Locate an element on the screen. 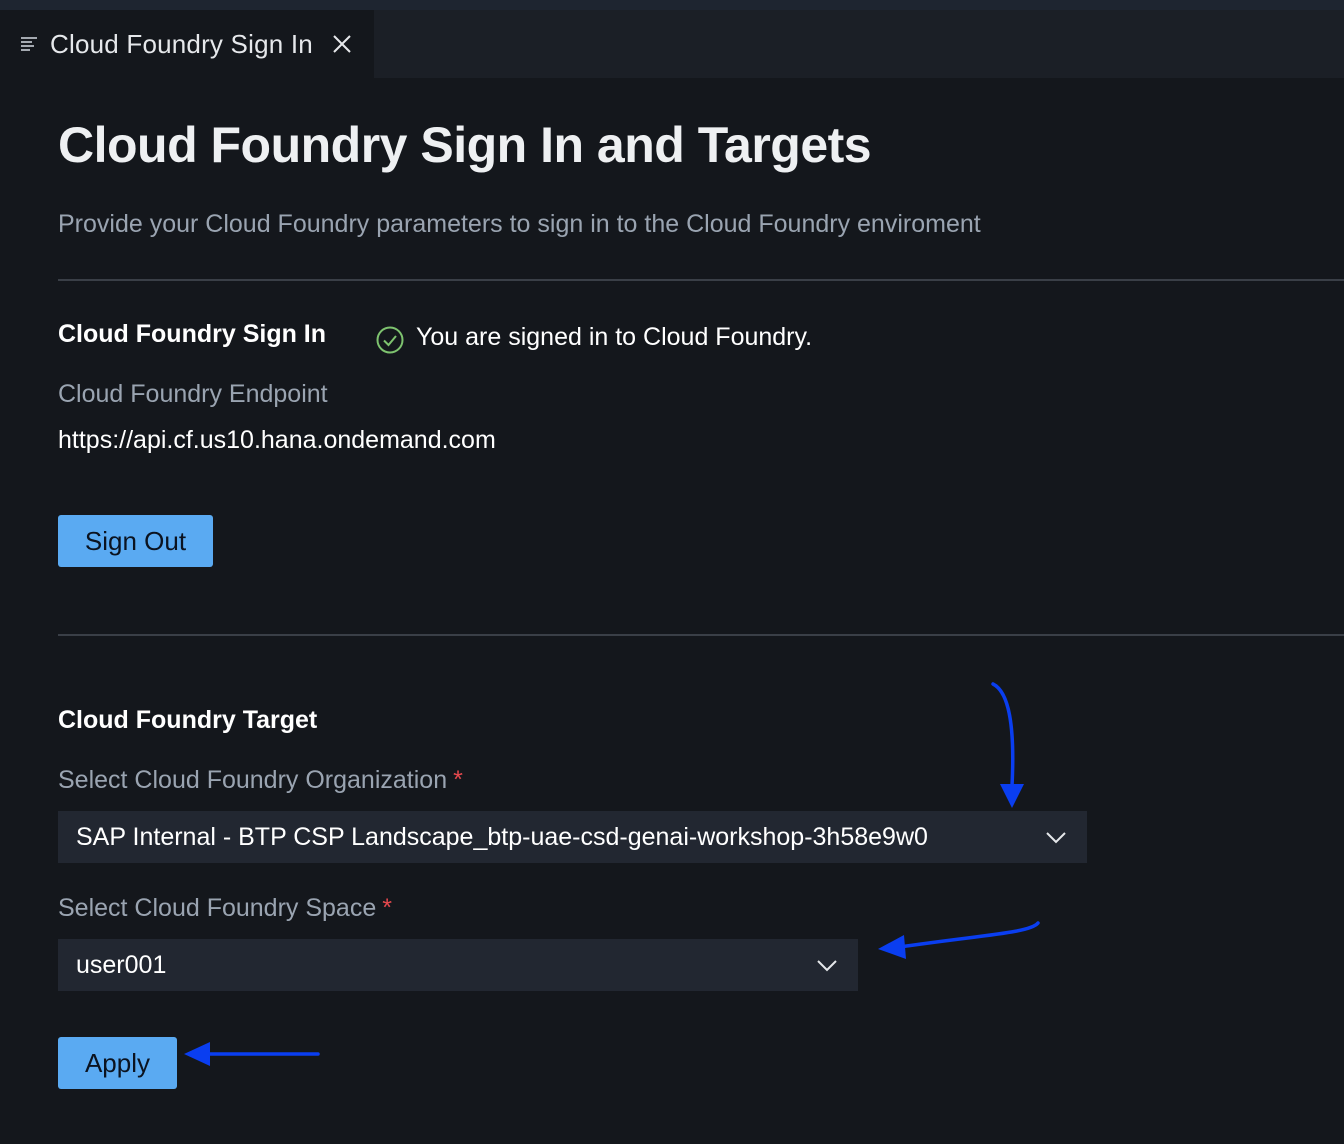 Image resolution: width=1344 pixels, height=1144 pixels. endpoint-value: https://api.cf.us10.hana.ondemand.com is located at coordinates (277, 440).